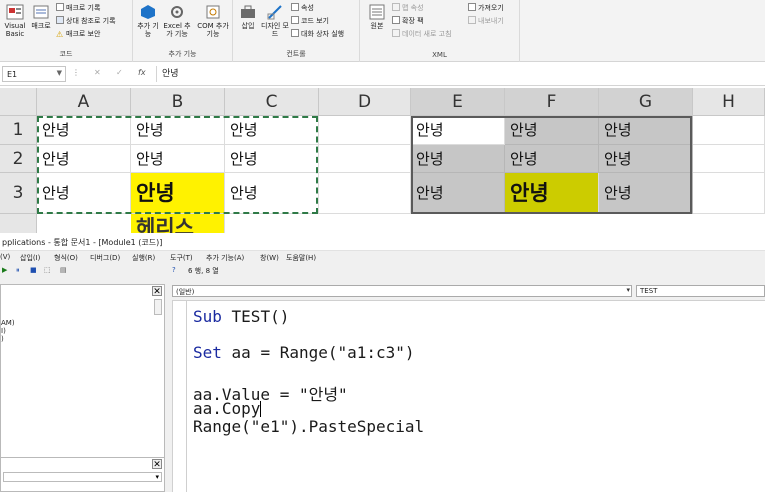  I want to click on enter-icon: ✓, so click(119, 72).